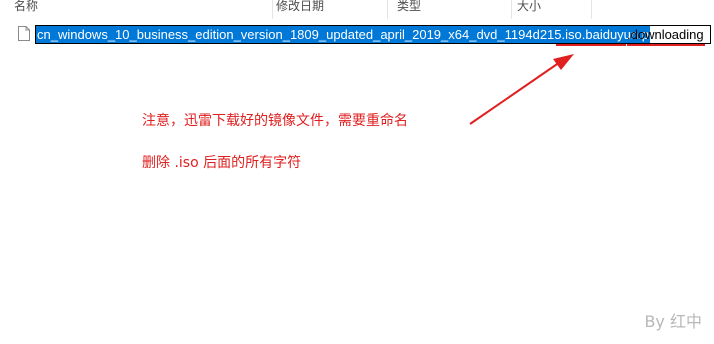 This screenshot has height=344, width=714. I want to click on annotation-text-rename: 注意，迅雷下载好的镜像文件，需要重命名, so click(275, 121).